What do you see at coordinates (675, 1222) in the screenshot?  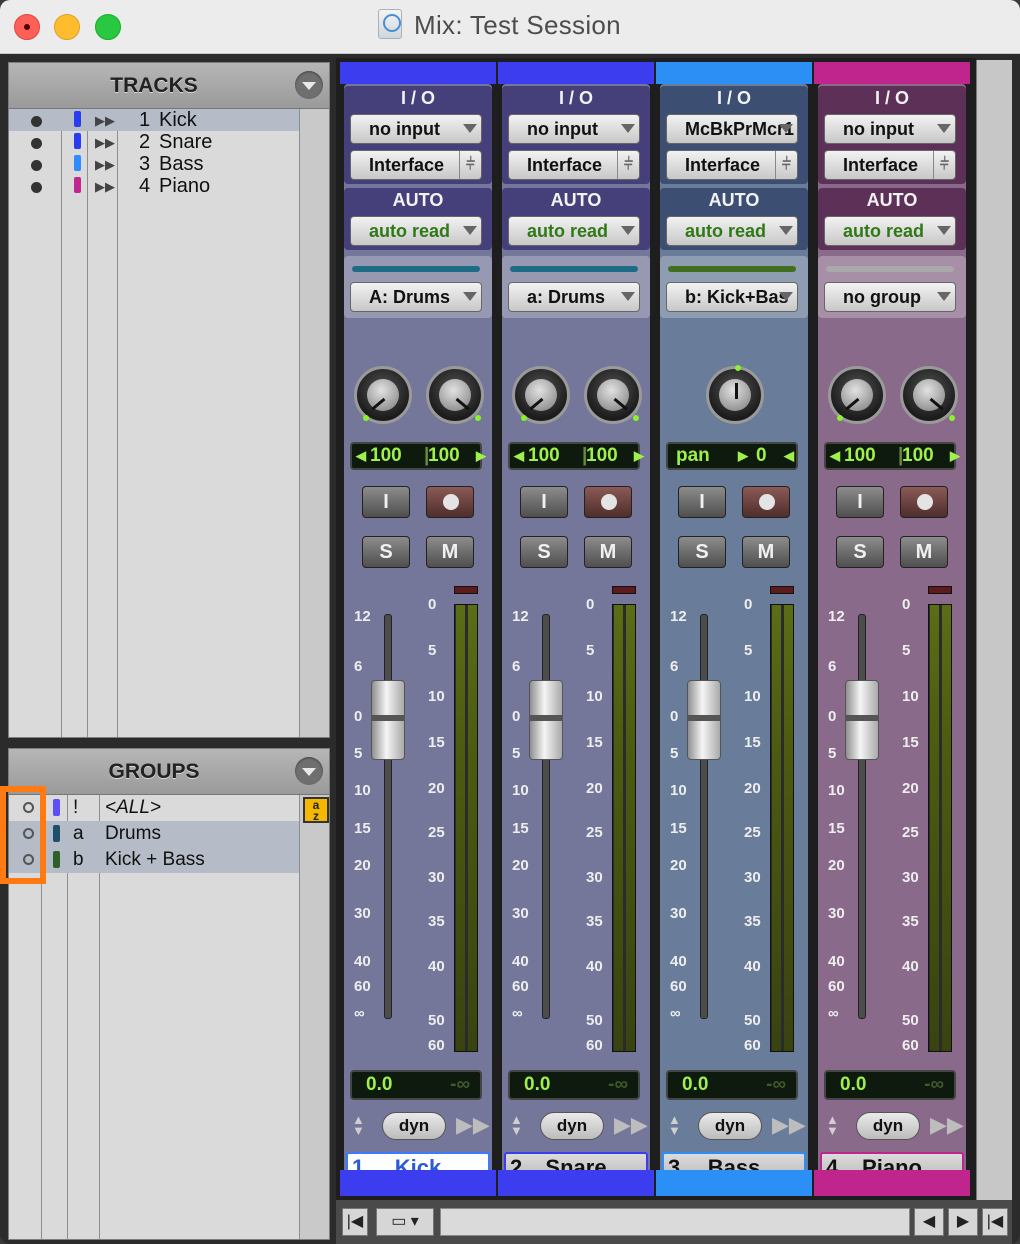 I see `mixer-horizontal-scrollbar` at bounding box center [675, 1222].